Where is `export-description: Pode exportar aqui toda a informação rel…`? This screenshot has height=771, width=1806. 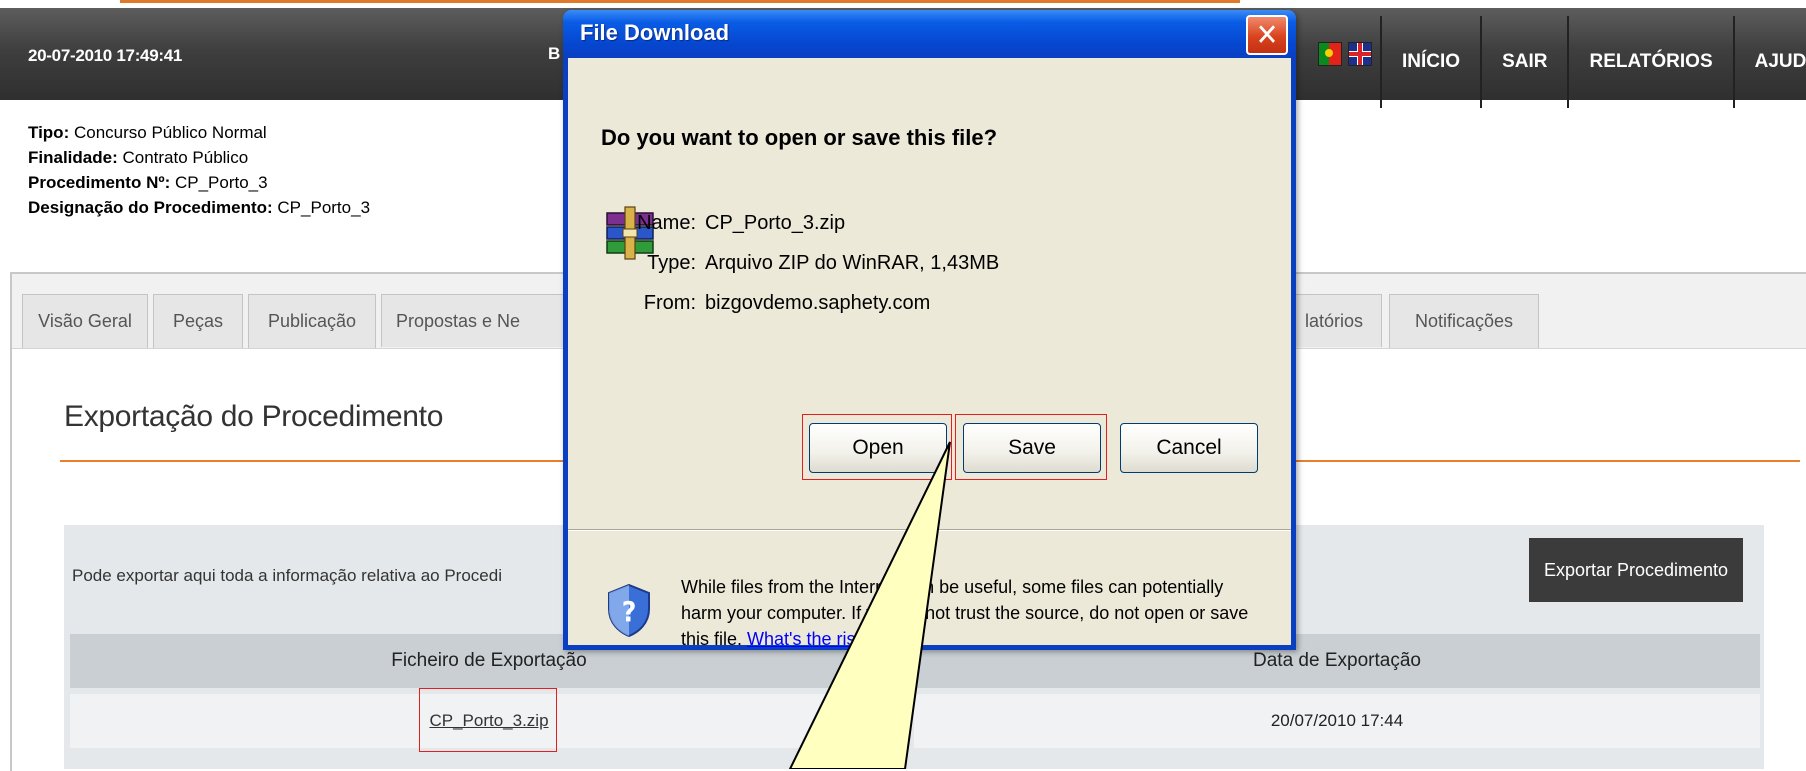 export-description: Pode exportar aqui toda a informação rel… is located at coordinates (287, 575).